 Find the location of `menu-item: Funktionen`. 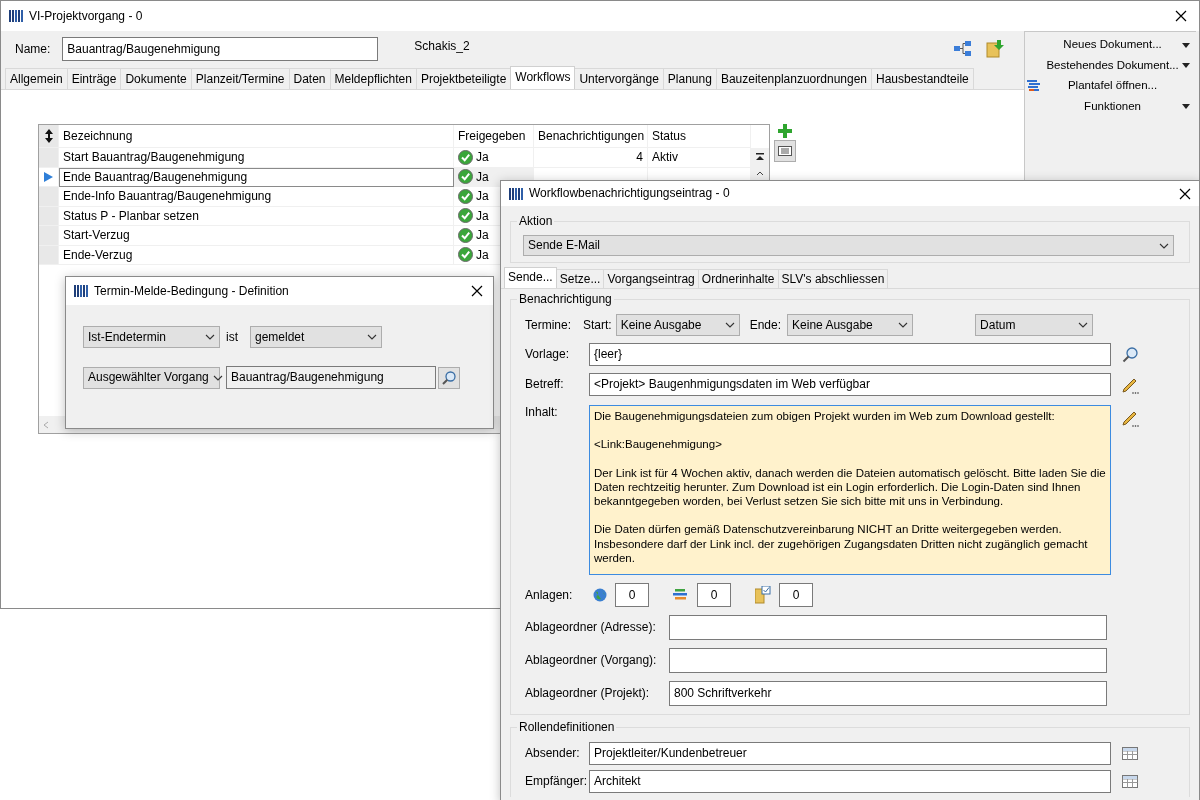

menu-item: Funktionen is located at coordinates (1110, 106).